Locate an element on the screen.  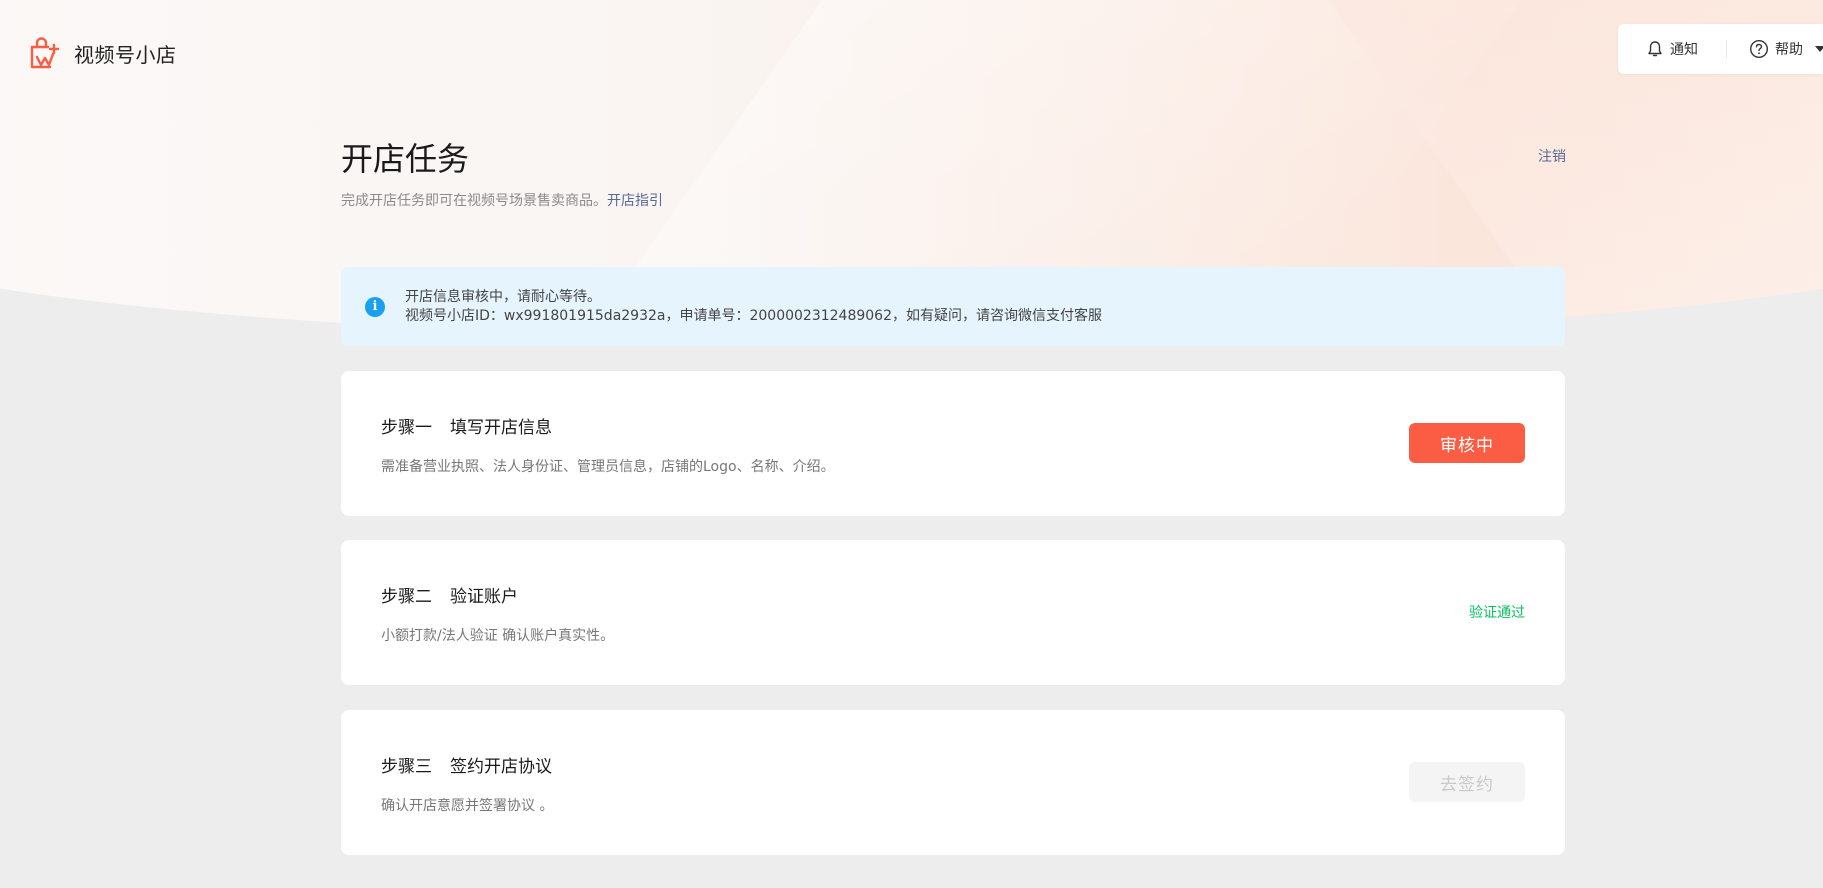
step-title: 步骤一 填写开店信息 is located at coordinates (466, 425).